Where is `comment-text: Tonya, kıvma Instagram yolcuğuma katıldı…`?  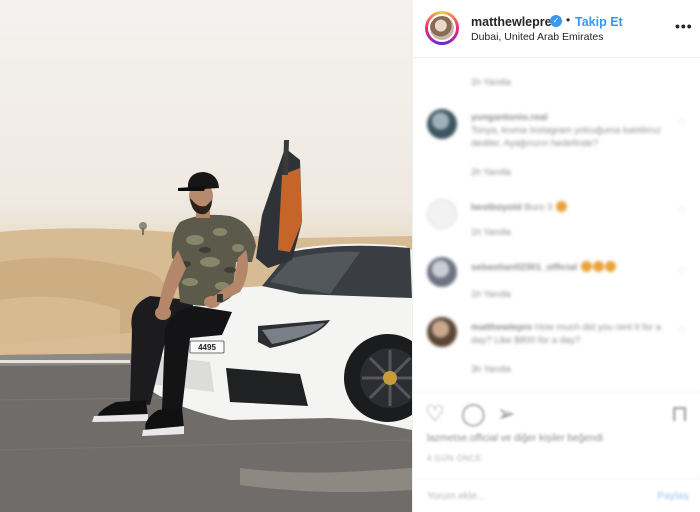 comment-text: Tonya, kıvma Instagram yolcuğuma katıldı… is located at coordinates (566, 137).